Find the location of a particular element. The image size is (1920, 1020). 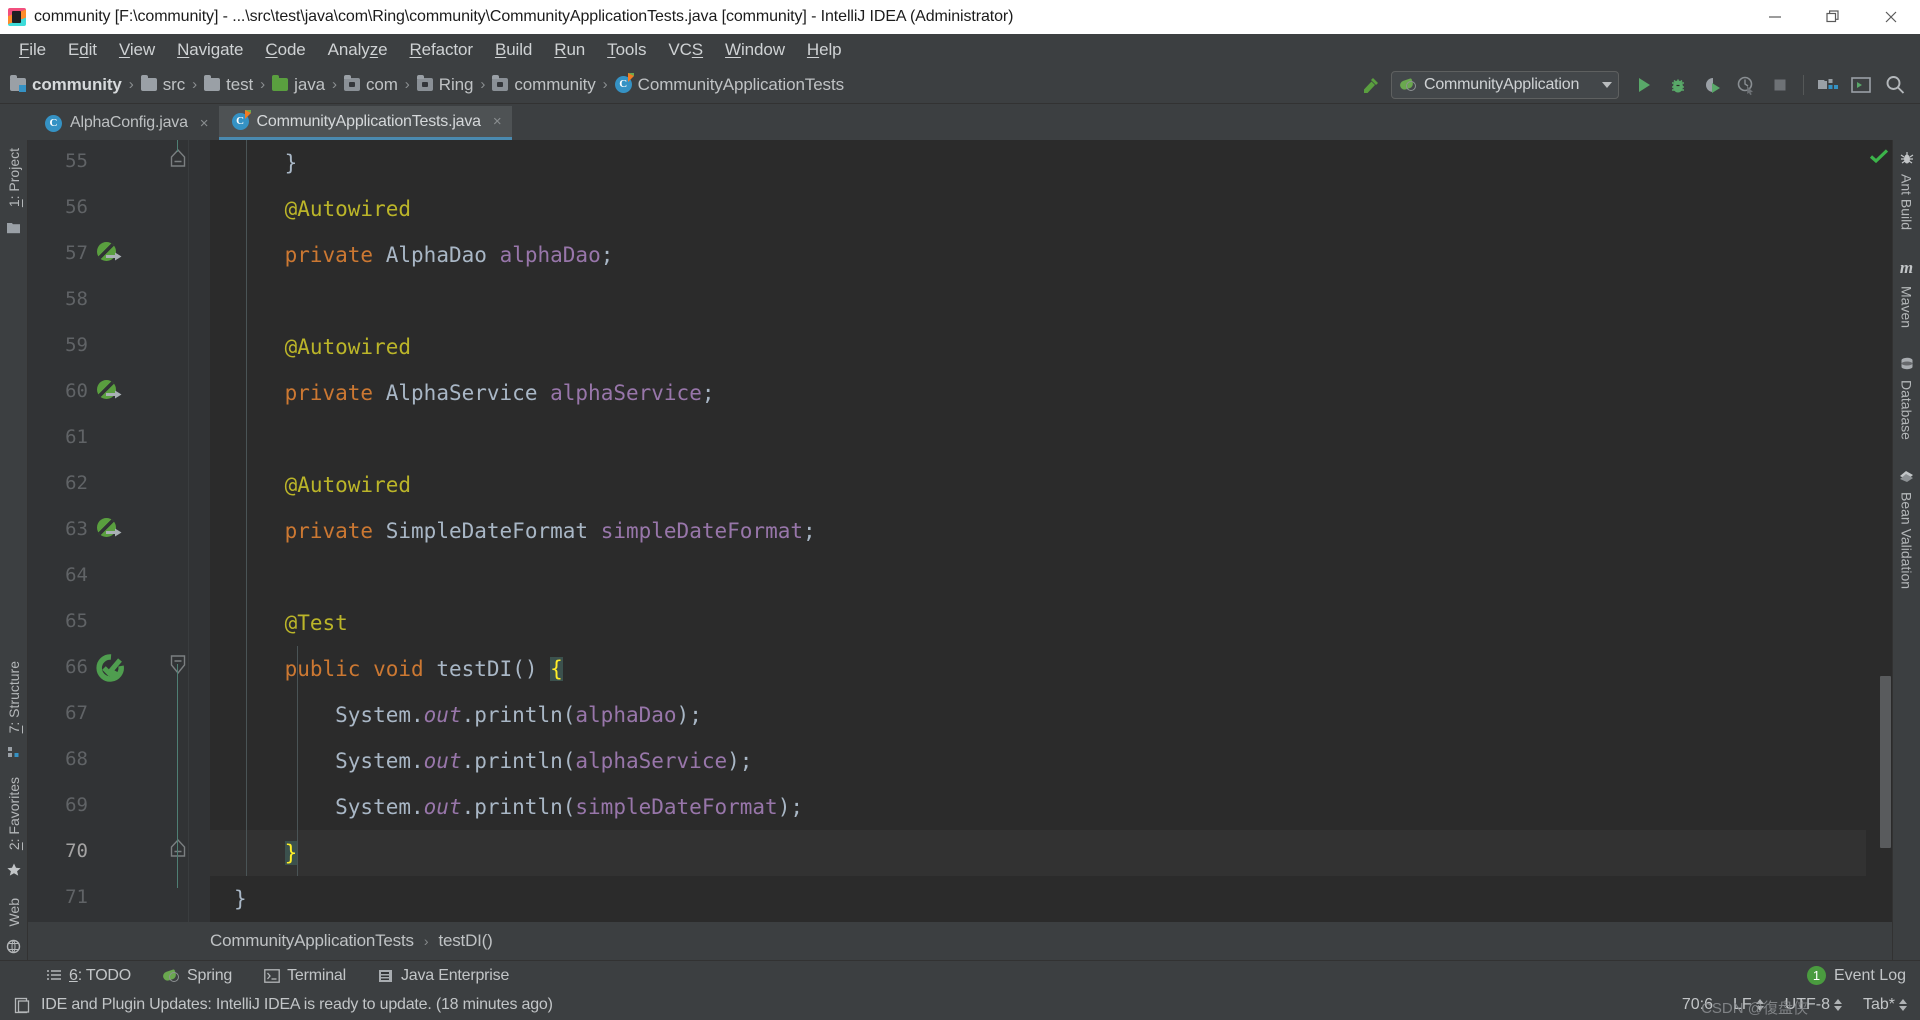

toolwindow-terminal: Terminal is located at coordinates (305, 976).